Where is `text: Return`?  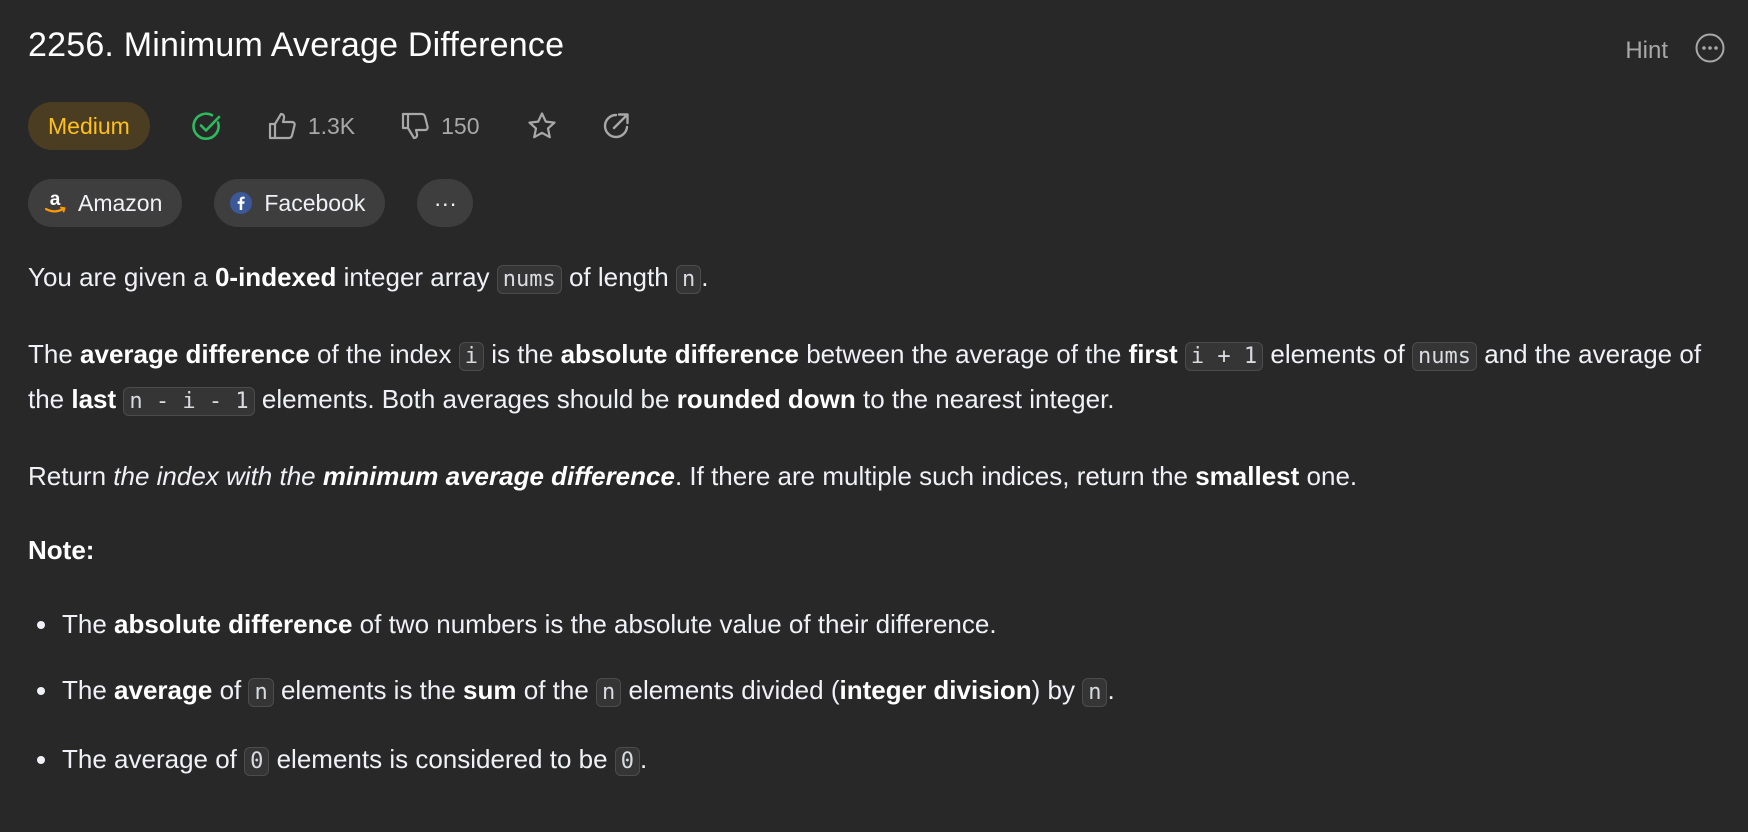 text: Return is located at coordinates (71, 476).